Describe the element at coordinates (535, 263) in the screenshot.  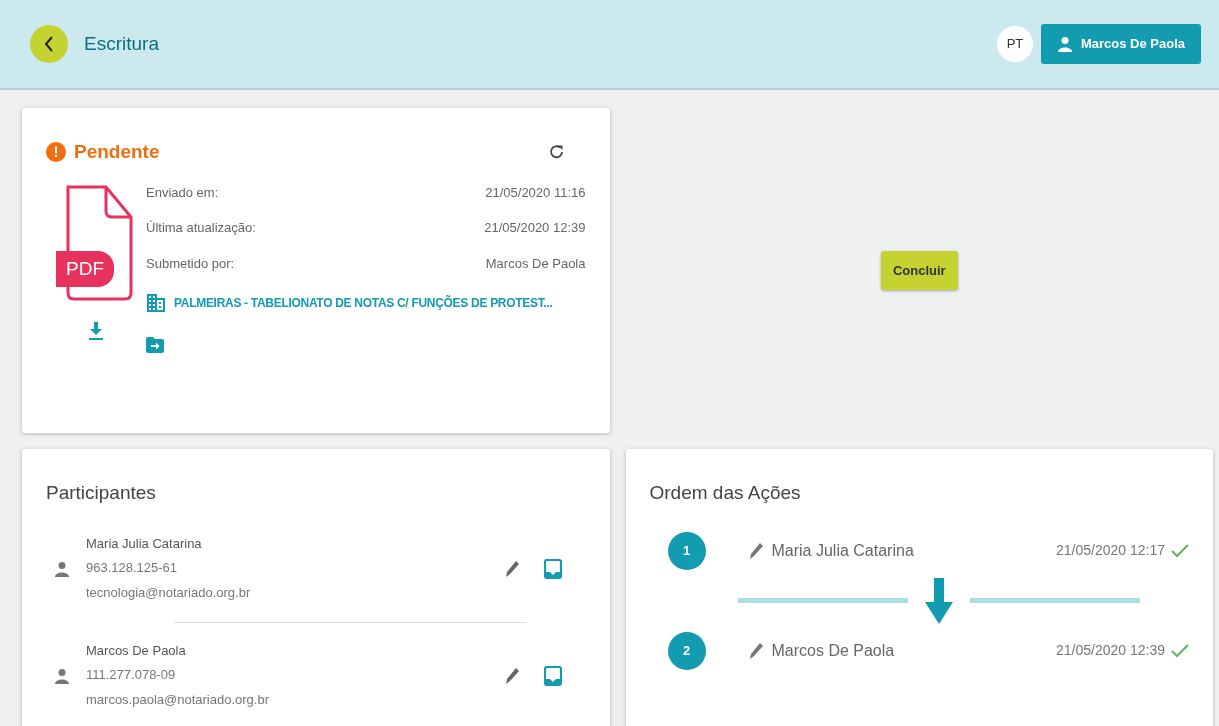
I see `field-value: Marcos De Paola` at that location.